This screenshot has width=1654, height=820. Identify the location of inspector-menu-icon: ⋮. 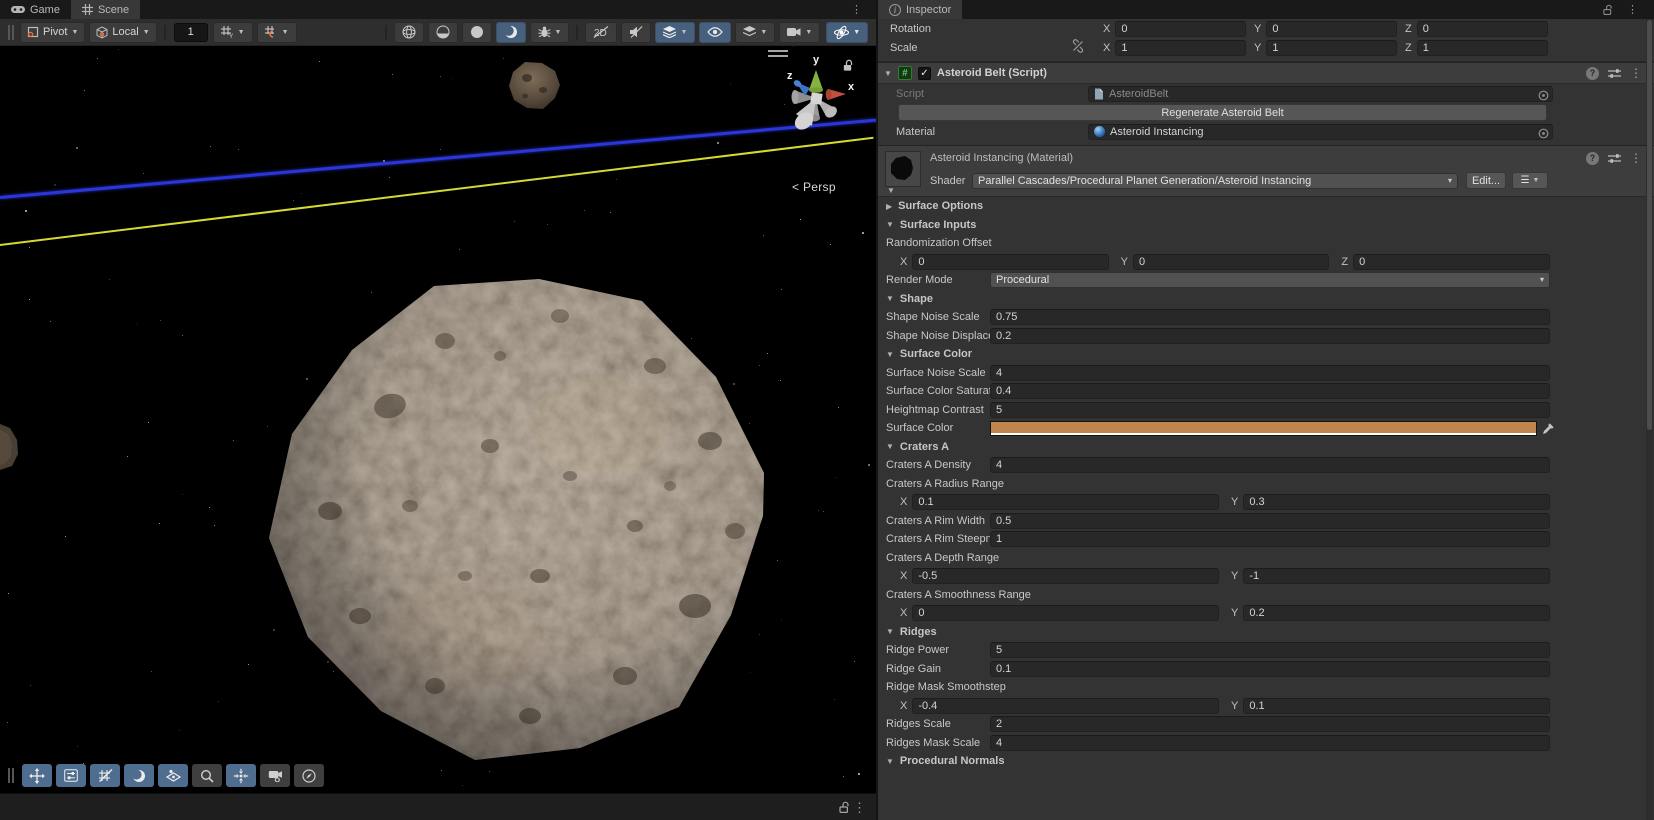
(1632, 9).